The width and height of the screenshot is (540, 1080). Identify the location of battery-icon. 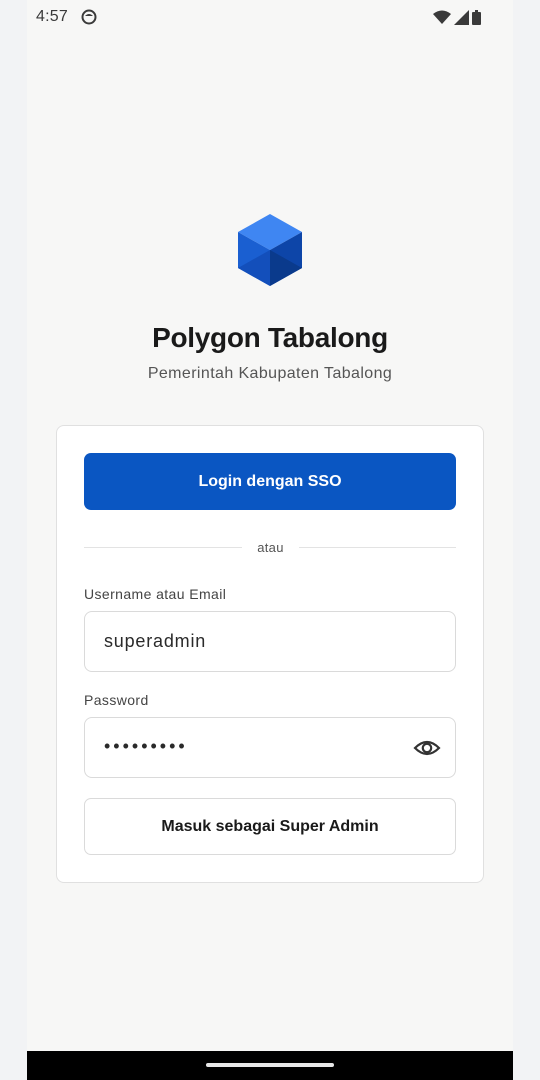
(476, 17).